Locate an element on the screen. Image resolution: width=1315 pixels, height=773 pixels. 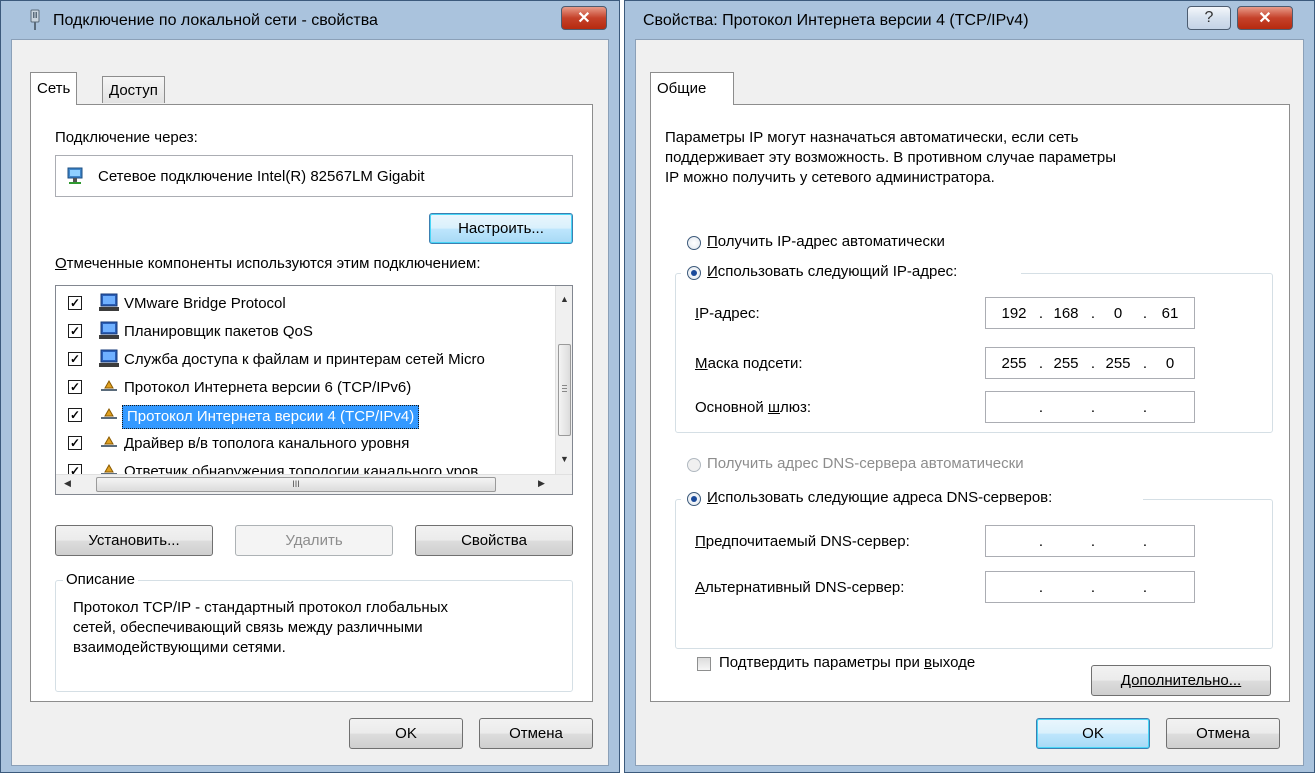
ip-octet: 168 is located at coordinates (1066, 313).